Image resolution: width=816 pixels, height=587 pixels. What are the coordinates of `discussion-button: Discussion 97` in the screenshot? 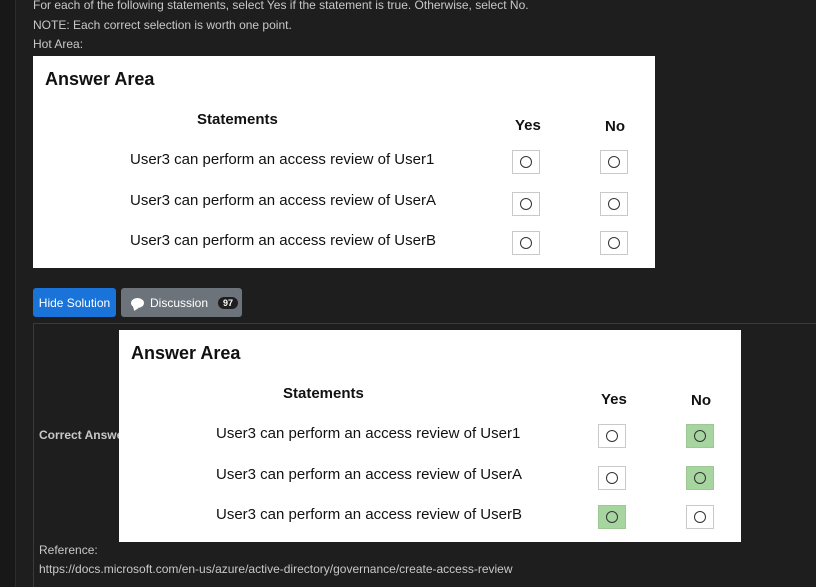 It's located at (181, 302).